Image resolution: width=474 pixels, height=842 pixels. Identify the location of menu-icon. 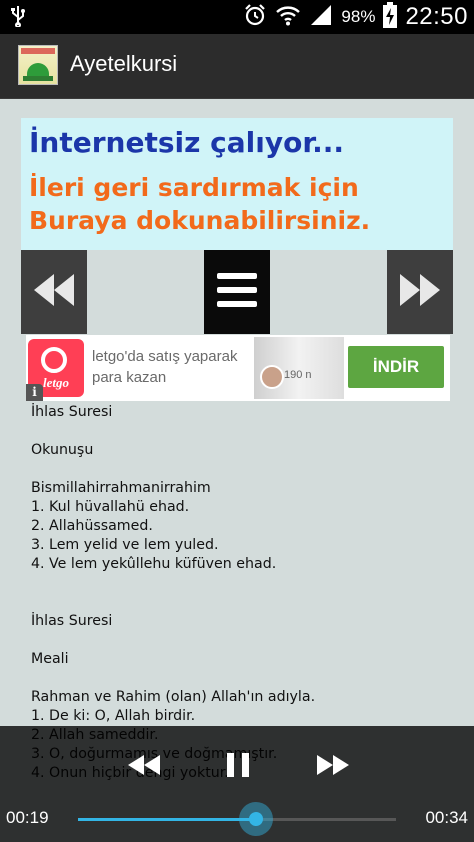
(237, 292).